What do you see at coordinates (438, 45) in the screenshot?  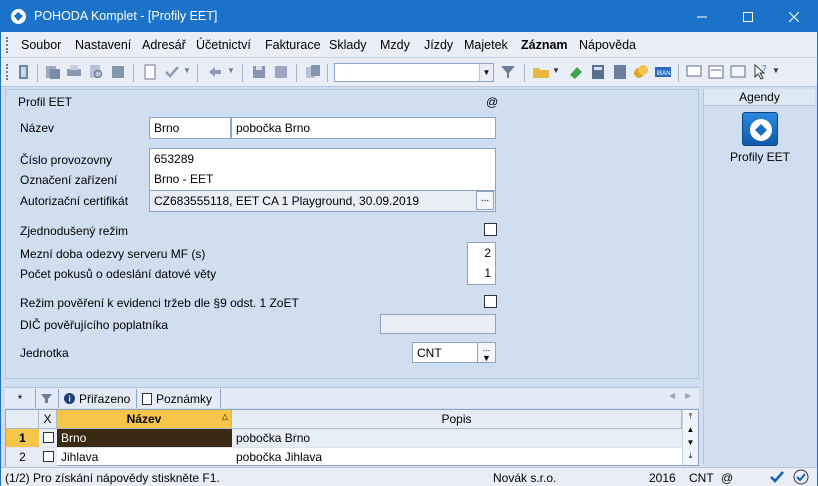 I see `menu-jizdy: Jízdy` at bounding box center [438, 45].